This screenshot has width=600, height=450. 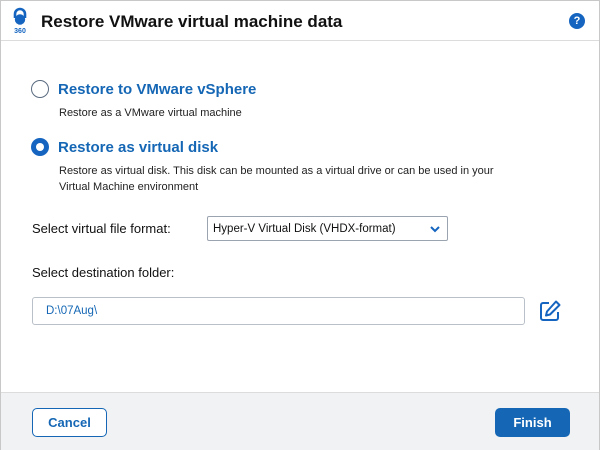 I want to click on cancel-button: Cancel, so click(x=69, y=422).